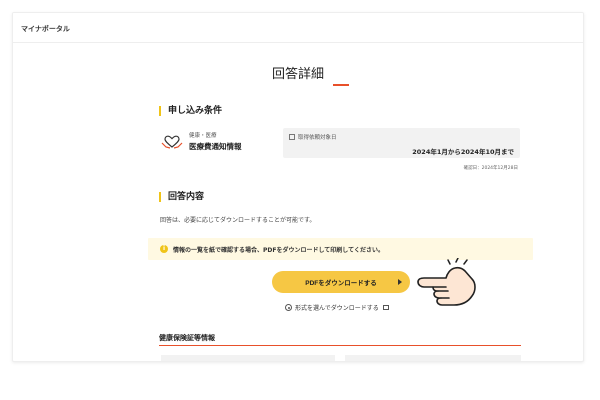 The width and height of the screenshot is (600, 400). Describe the element at coordinates (164, 249) in the screenshot. I see `info-icon: i` at that location.